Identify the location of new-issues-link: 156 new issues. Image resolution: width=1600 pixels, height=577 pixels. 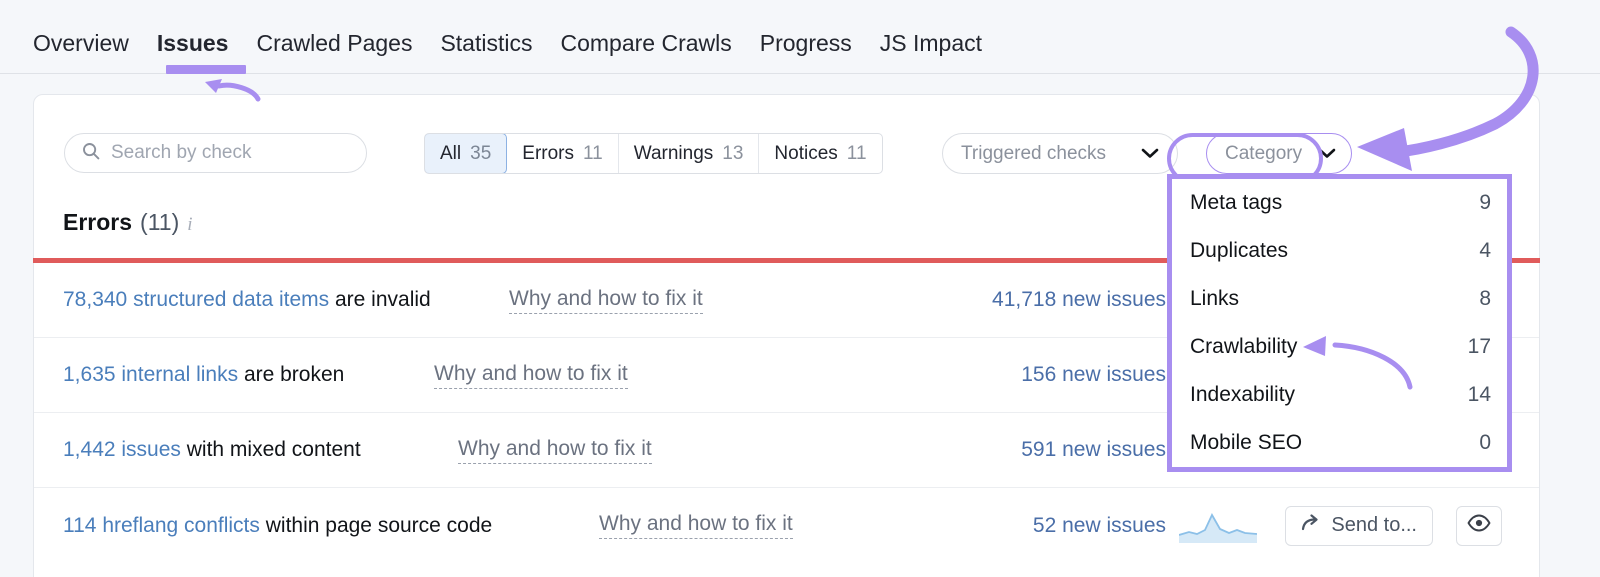
(1093, 375).